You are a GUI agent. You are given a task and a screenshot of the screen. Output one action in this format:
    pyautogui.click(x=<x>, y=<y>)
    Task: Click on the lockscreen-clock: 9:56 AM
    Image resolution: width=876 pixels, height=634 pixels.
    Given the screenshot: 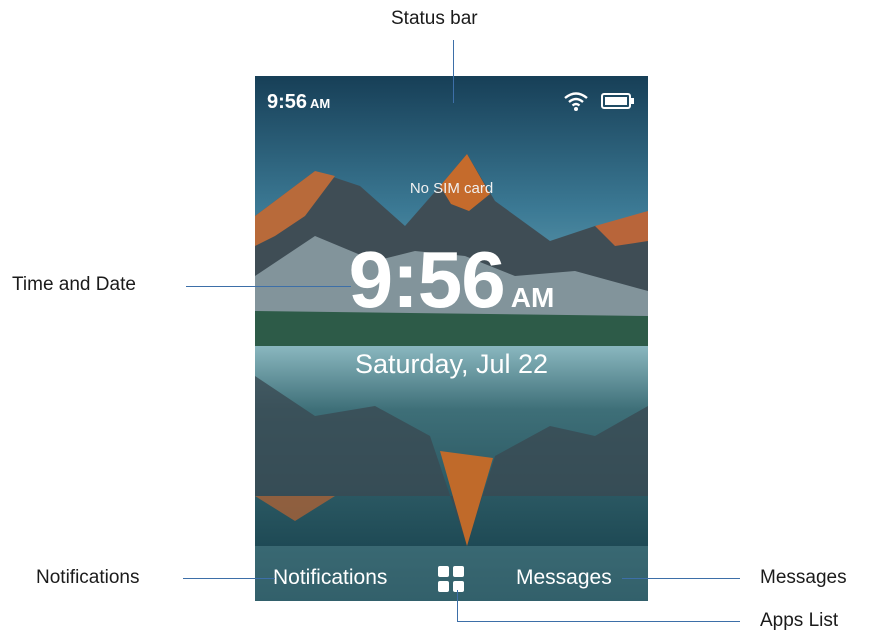 What is the action you would take?
    pyautogui.click(x=451, y=280)
    